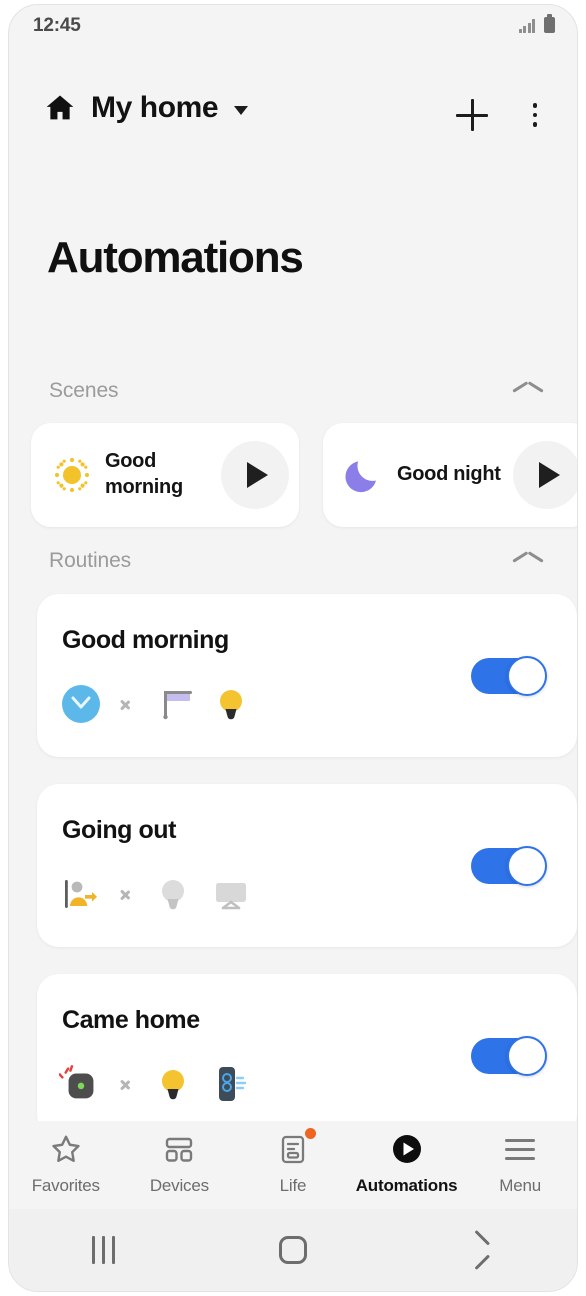  What do you see at coordinates (119, 830) in the screenshot?
I see `routine-title: Going out` at bounding box center [119, 830].